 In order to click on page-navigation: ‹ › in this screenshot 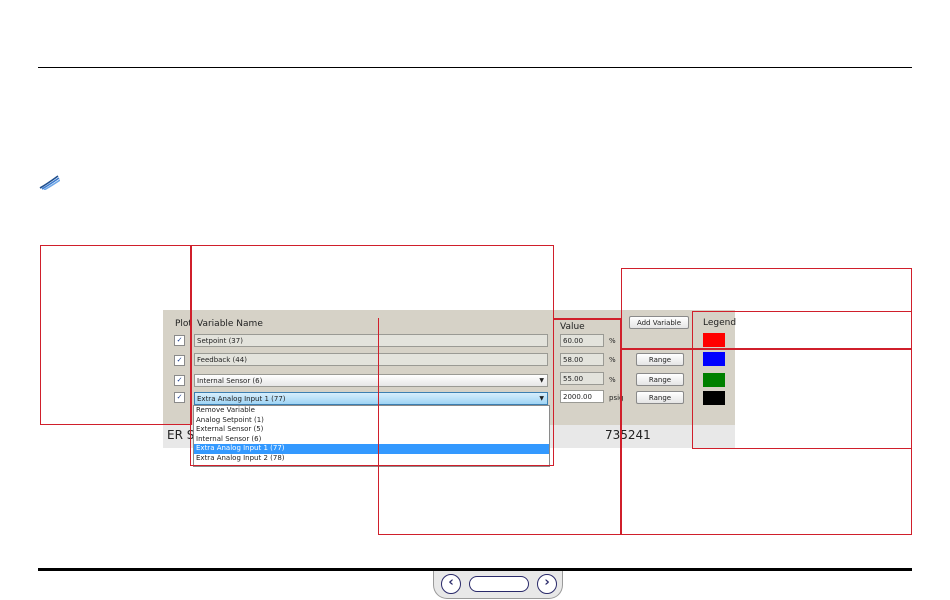, I will do `click(498, 585)`.